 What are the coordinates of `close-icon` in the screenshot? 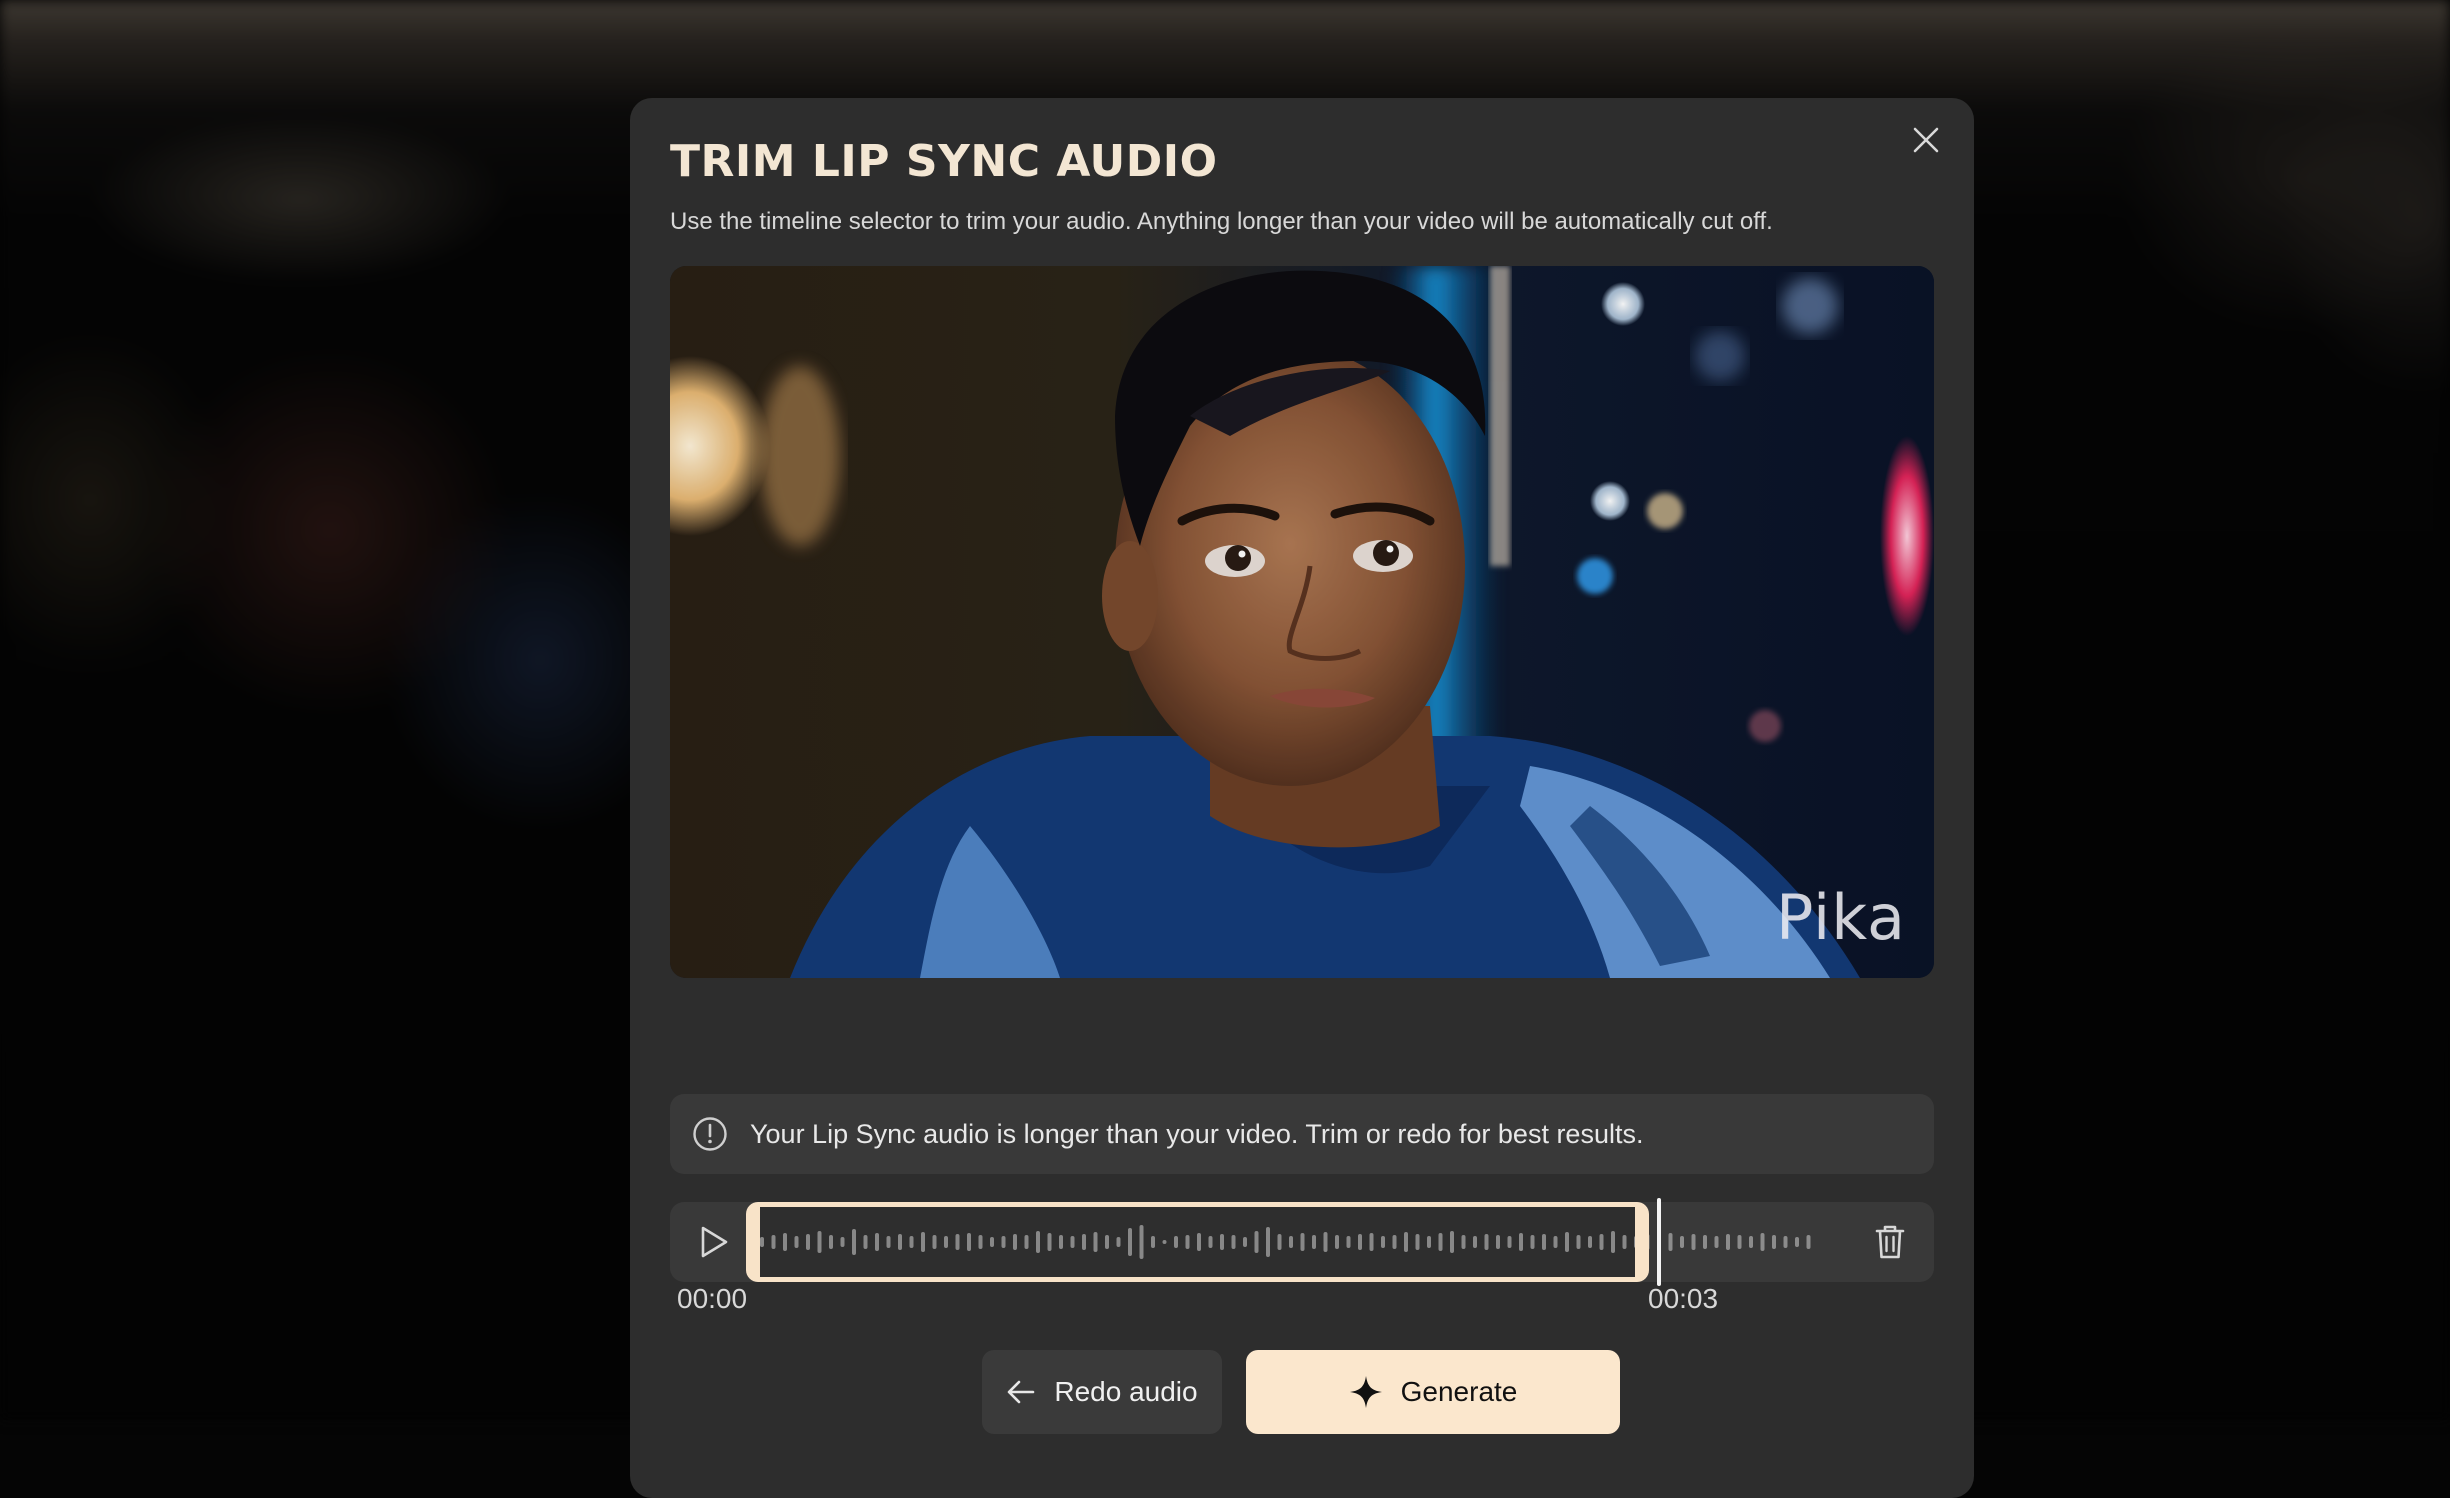 It's located at (1926, 140).